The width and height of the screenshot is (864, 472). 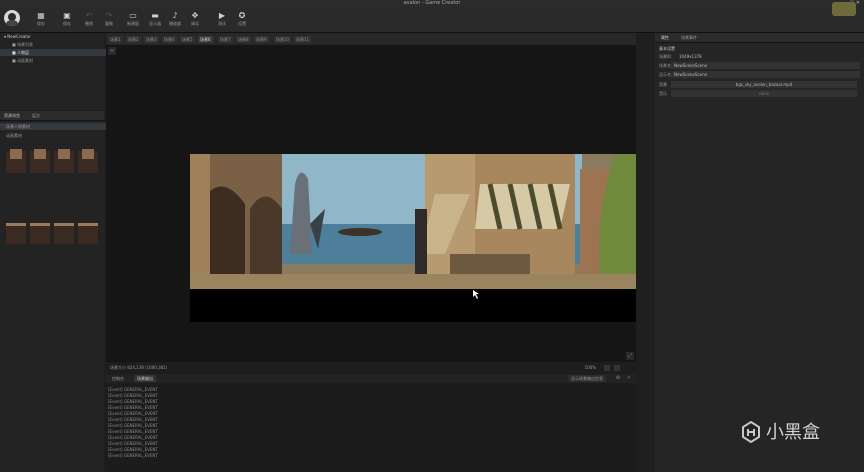 I want to click on display-name-field: NewSceneScene, so click(x=765, y=74).